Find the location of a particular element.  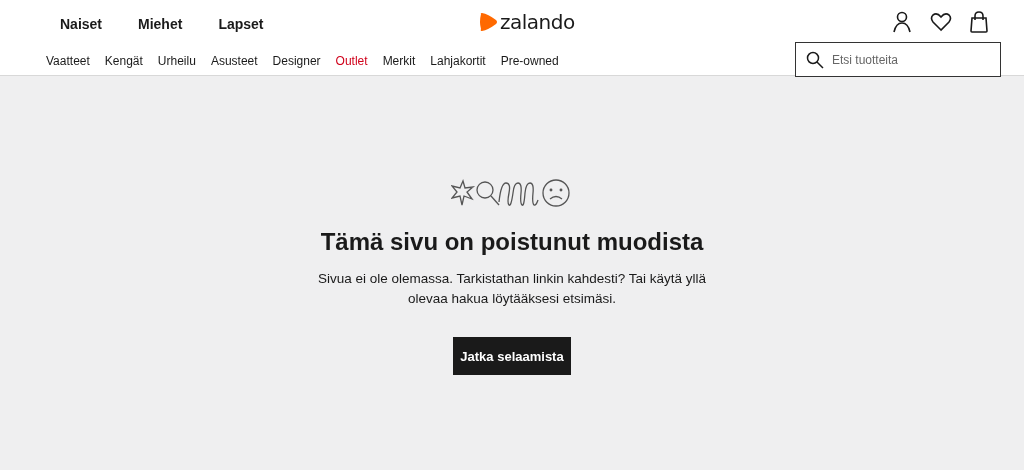

category-link: Kengät is located at coordinates (123, 61).